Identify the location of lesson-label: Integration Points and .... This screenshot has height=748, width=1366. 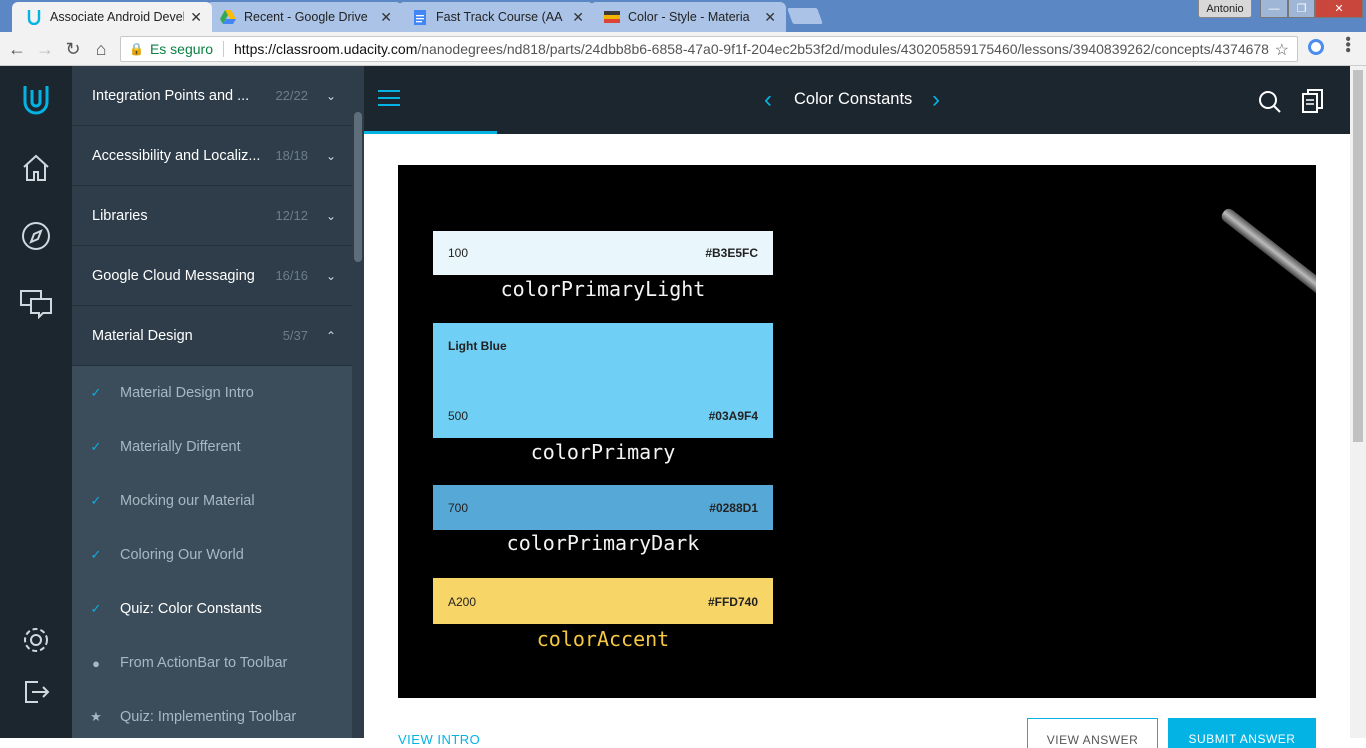
(171, 95).